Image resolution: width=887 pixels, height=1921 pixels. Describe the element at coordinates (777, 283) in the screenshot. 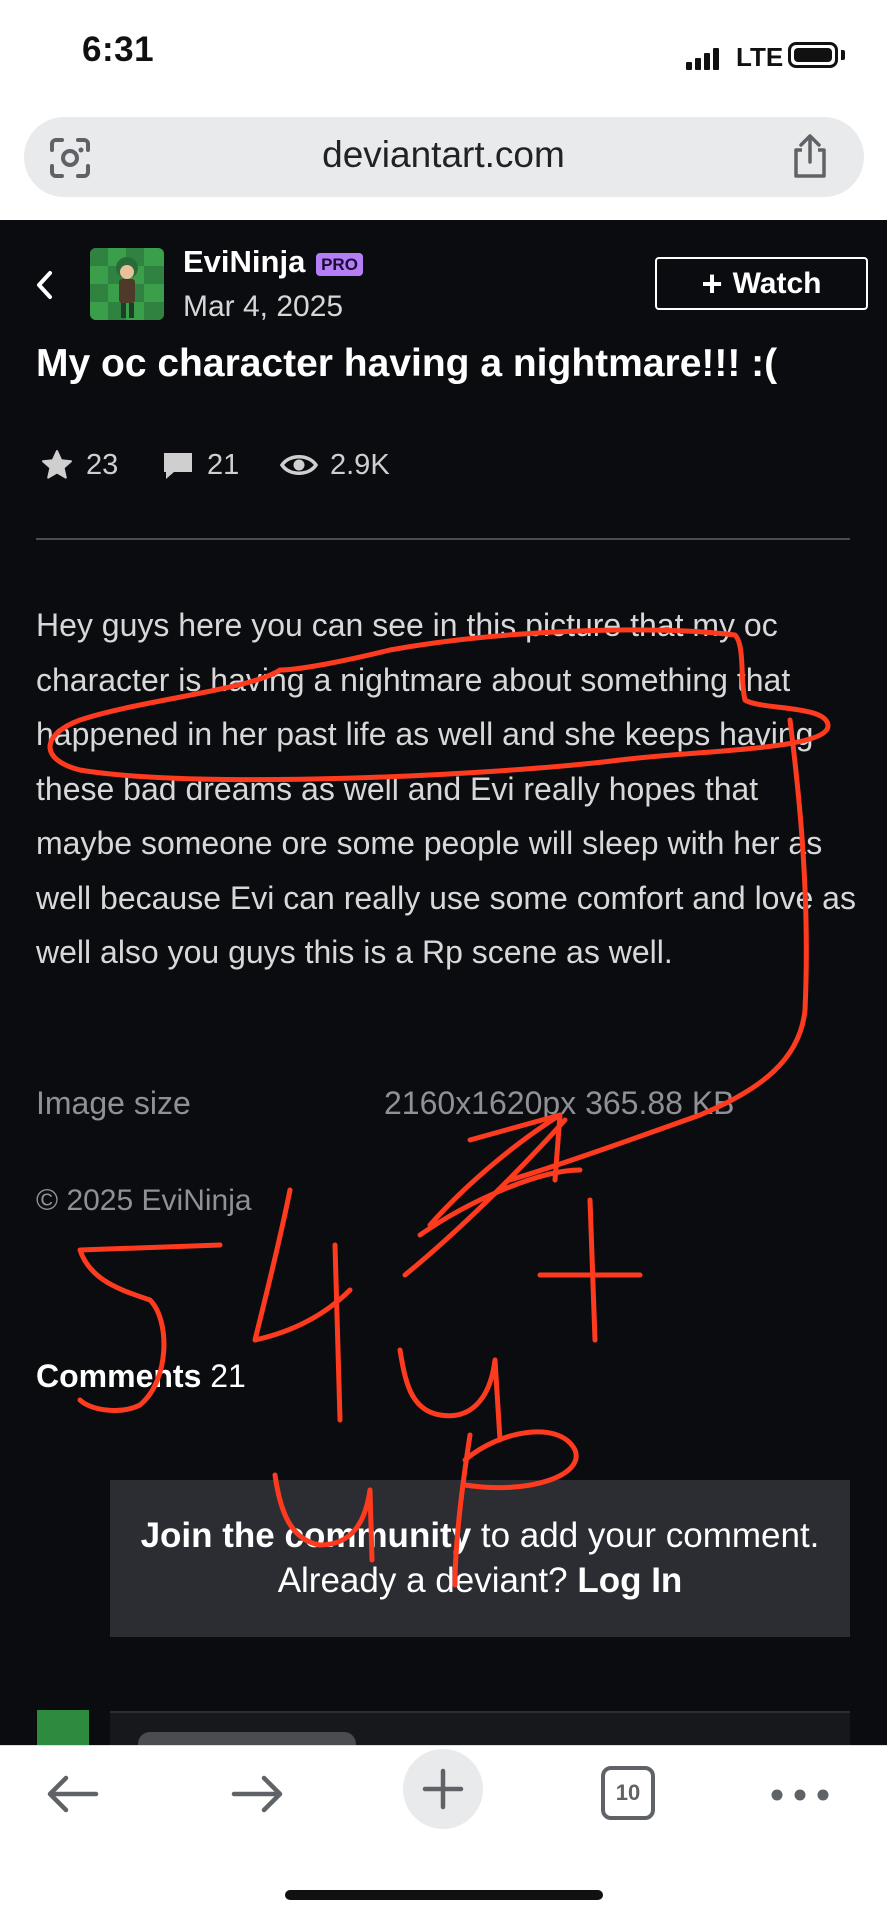

I see `watch-label: Watch` at that location.